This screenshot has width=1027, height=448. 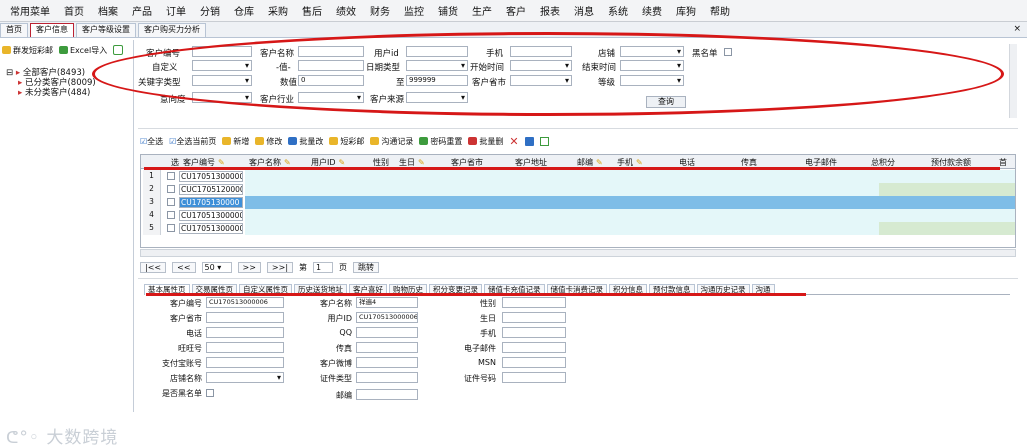 What do you see at coordinates (210, 393) in the screenshot?
I see `detail-blacklist-checkbox` at bounding box center [210, 393].